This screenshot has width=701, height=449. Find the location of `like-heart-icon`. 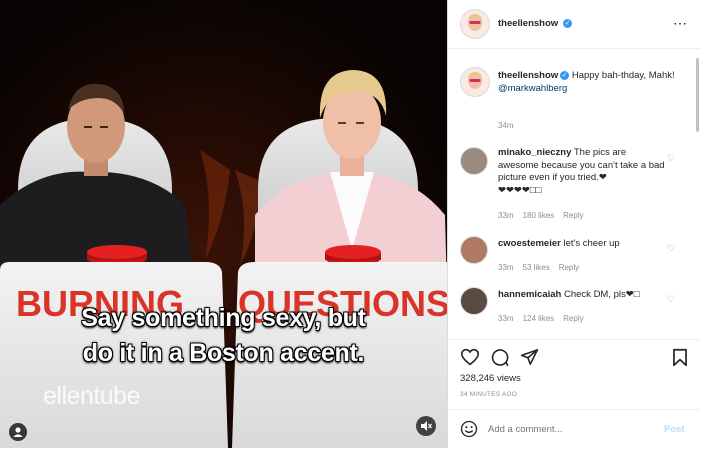

like-heart-icon is located at coordinates (470, 359).